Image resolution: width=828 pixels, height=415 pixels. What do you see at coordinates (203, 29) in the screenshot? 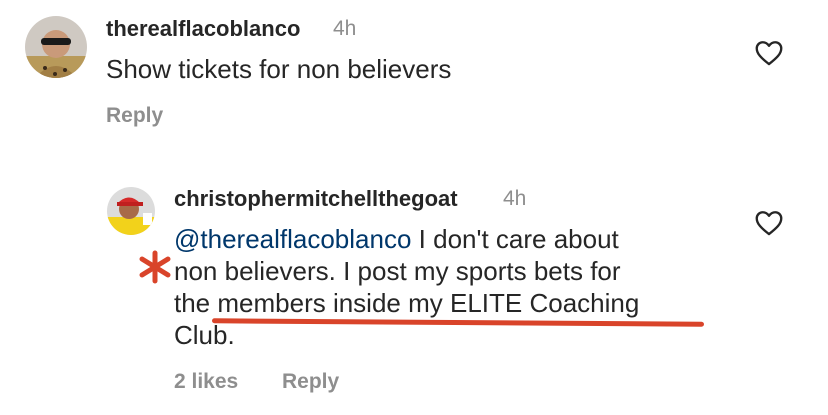
I see `comment-username: therealflacoblanco` at bounding box center [203, 29].